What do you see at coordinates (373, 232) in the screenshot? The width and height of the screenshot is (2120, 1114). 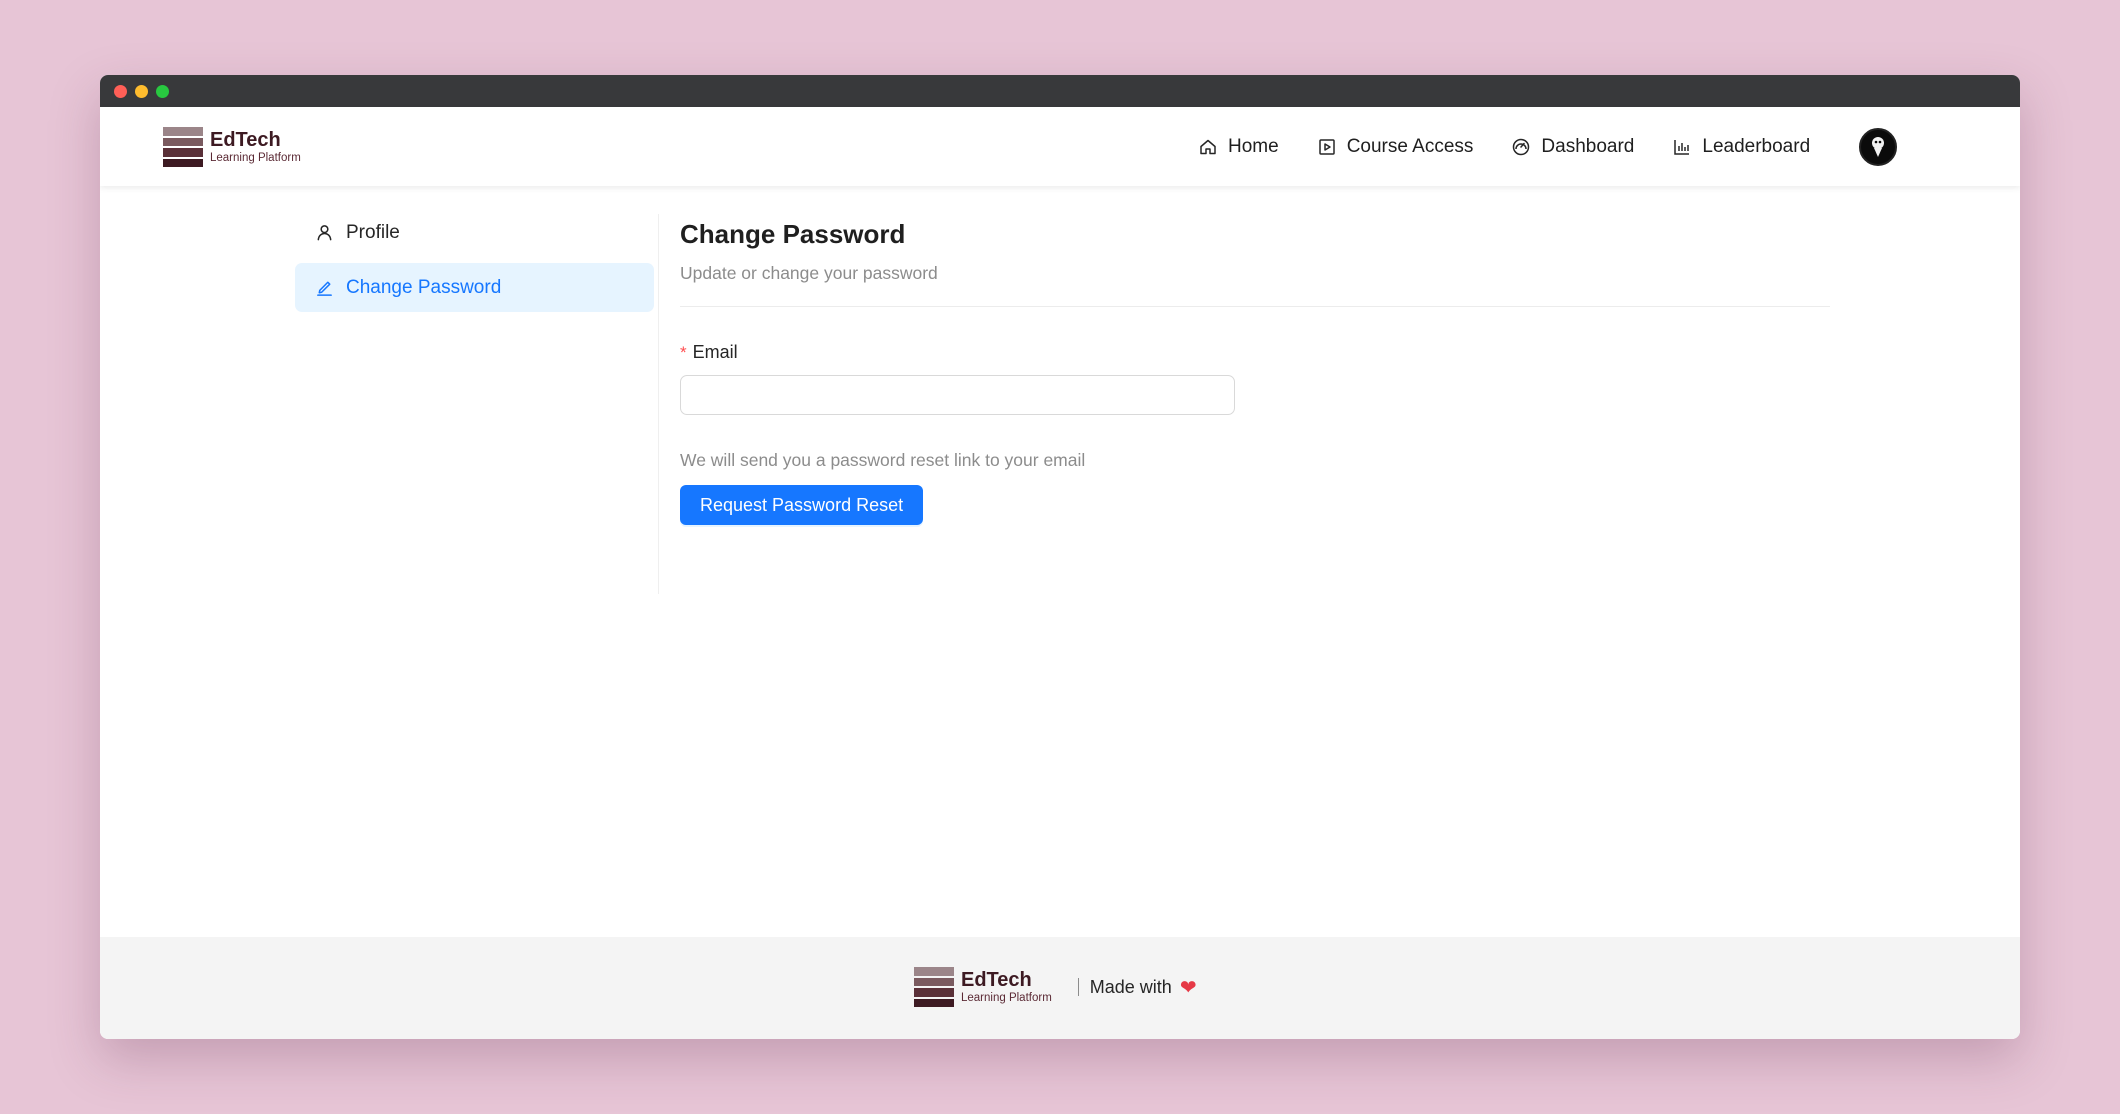 I see `sidebar-item-label: Profile` at bounding box center [373, 232].